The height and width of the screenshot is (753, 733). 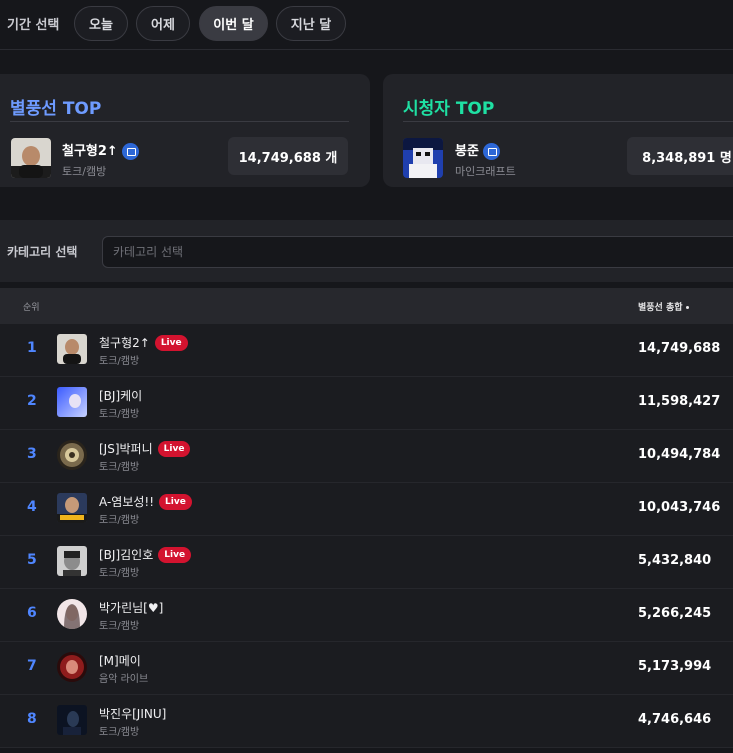 What do you see at coordinates (163, 23) in the screenshot?
I see `period-yesterday-button: 어제` at bounding box center [163, 23].